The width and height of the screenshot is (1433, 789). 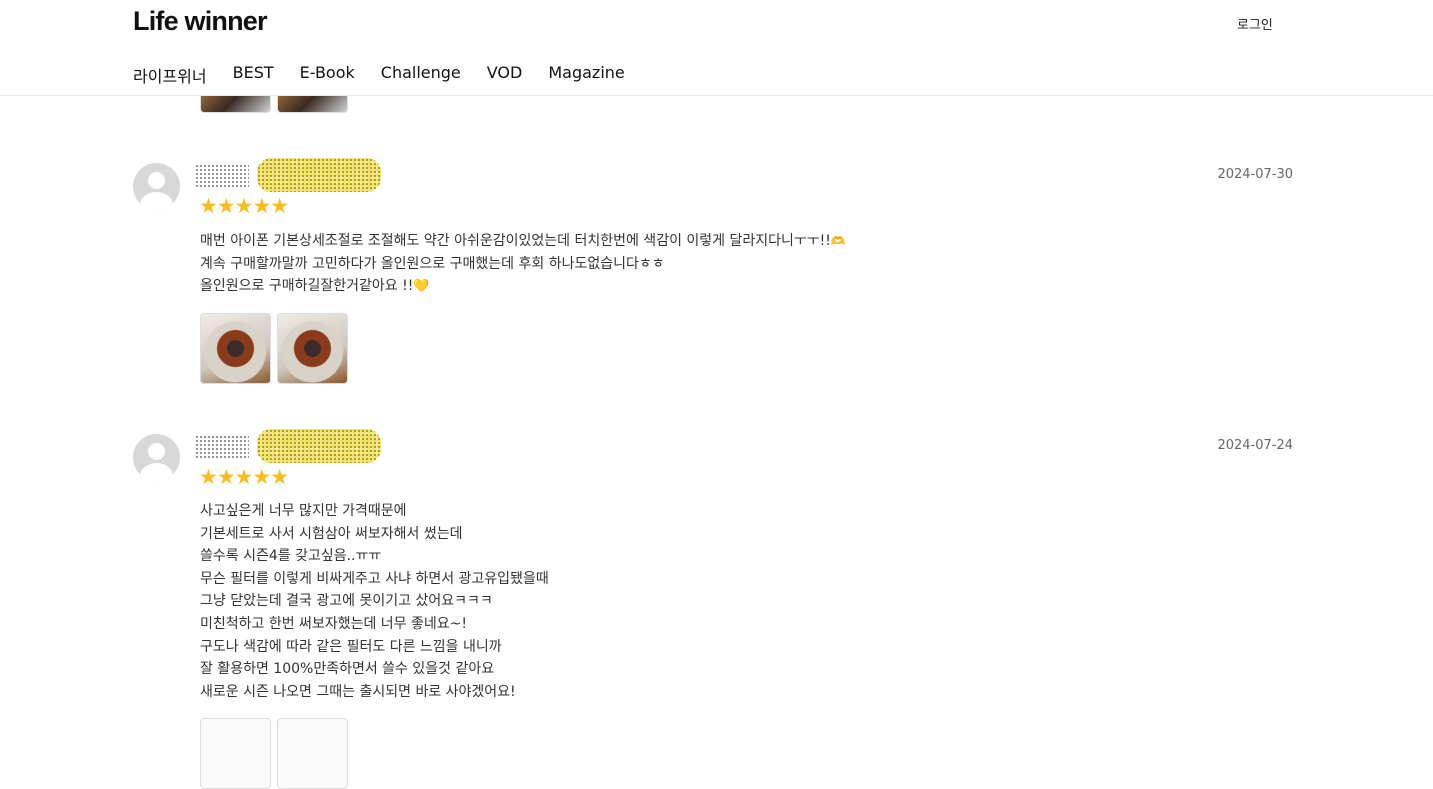 What do you see at coordinates (1255, 174) in the screenshot?
I see `review-date: 2024-07-30` at bounding box center [1255, 174].